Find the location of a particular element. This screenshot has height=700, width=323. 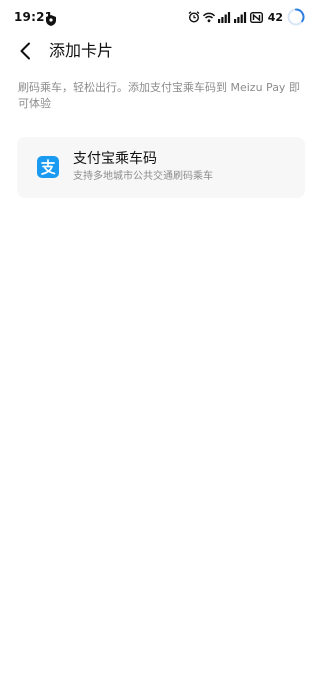

page-title: 添加卡片 is located at coordinates (81, 50).